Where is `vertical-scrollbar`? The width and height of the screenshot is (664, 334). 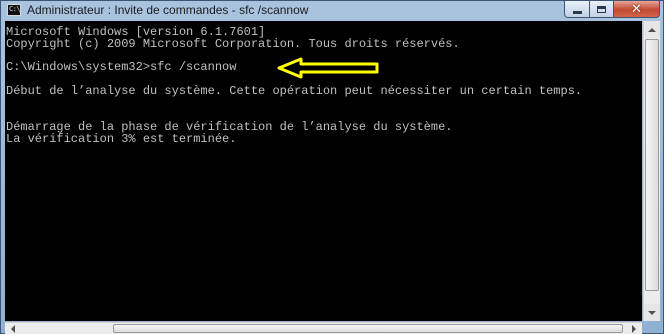
vertical-scrollbar is located at coordinates (651, 171).